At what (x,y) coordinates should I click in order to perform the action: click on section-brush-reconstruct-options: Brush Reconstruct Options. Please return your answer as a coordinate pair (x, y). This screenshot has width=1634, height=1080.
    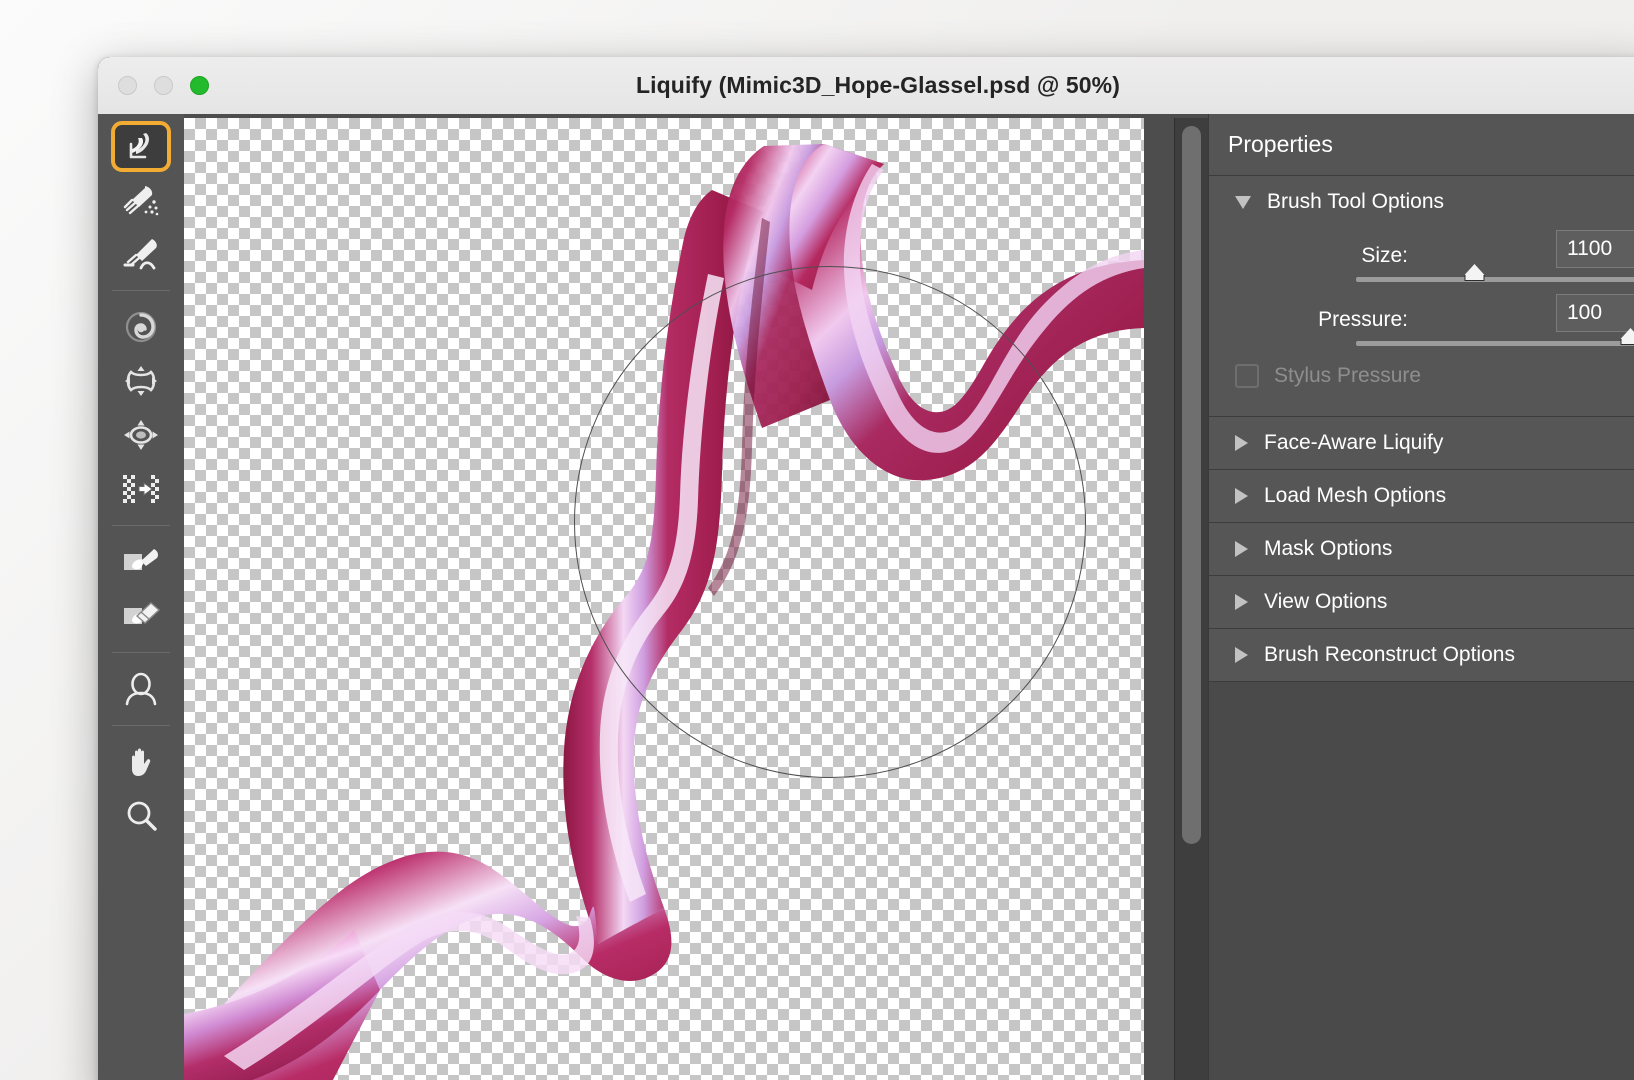
    Looking at the image, I should click on (1421, 655).